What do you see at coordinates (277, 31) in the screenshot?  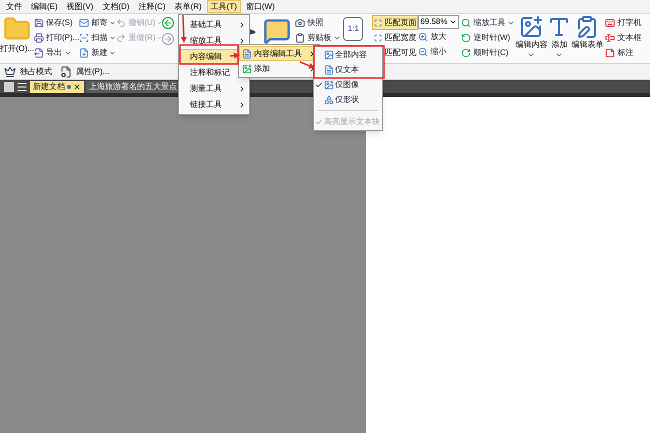 I see `callout-icon` at bounding box center [277, 31].